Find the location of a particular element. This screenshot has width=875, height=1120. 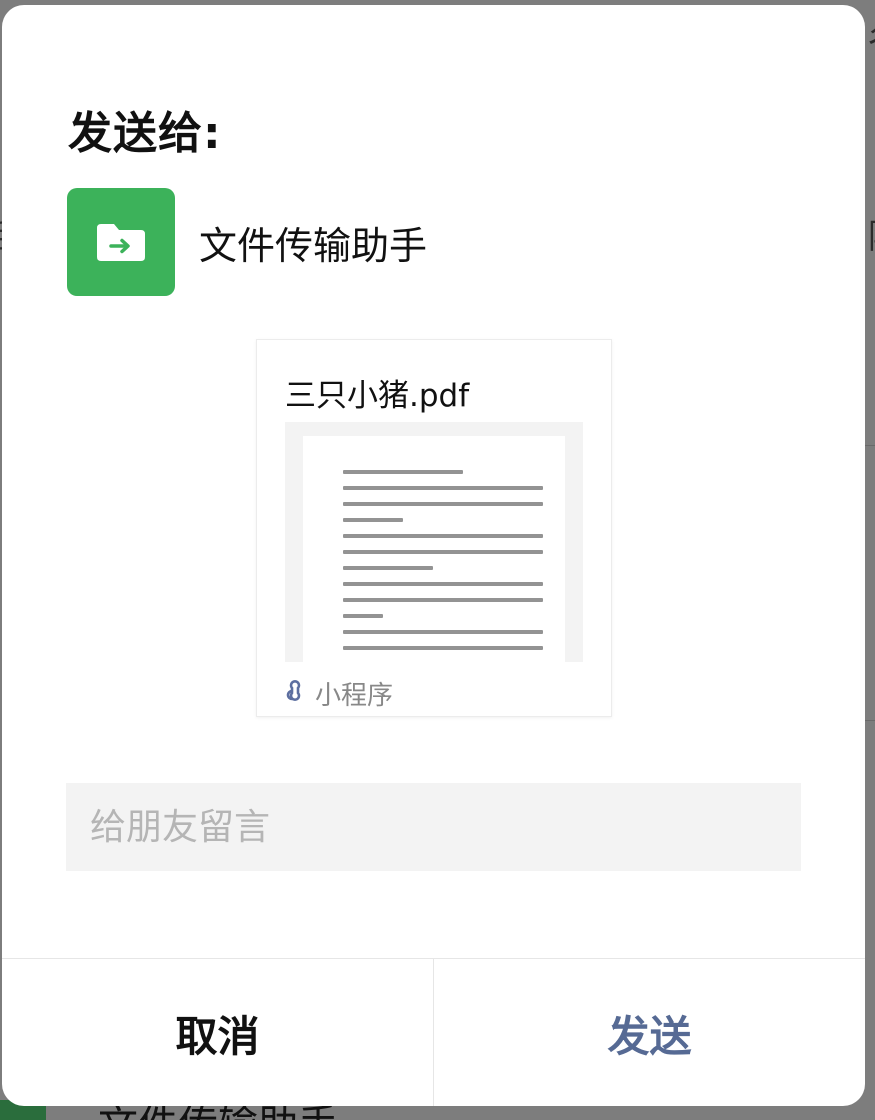

dialog-title: 发送给: is located at coordinates (145, 133).